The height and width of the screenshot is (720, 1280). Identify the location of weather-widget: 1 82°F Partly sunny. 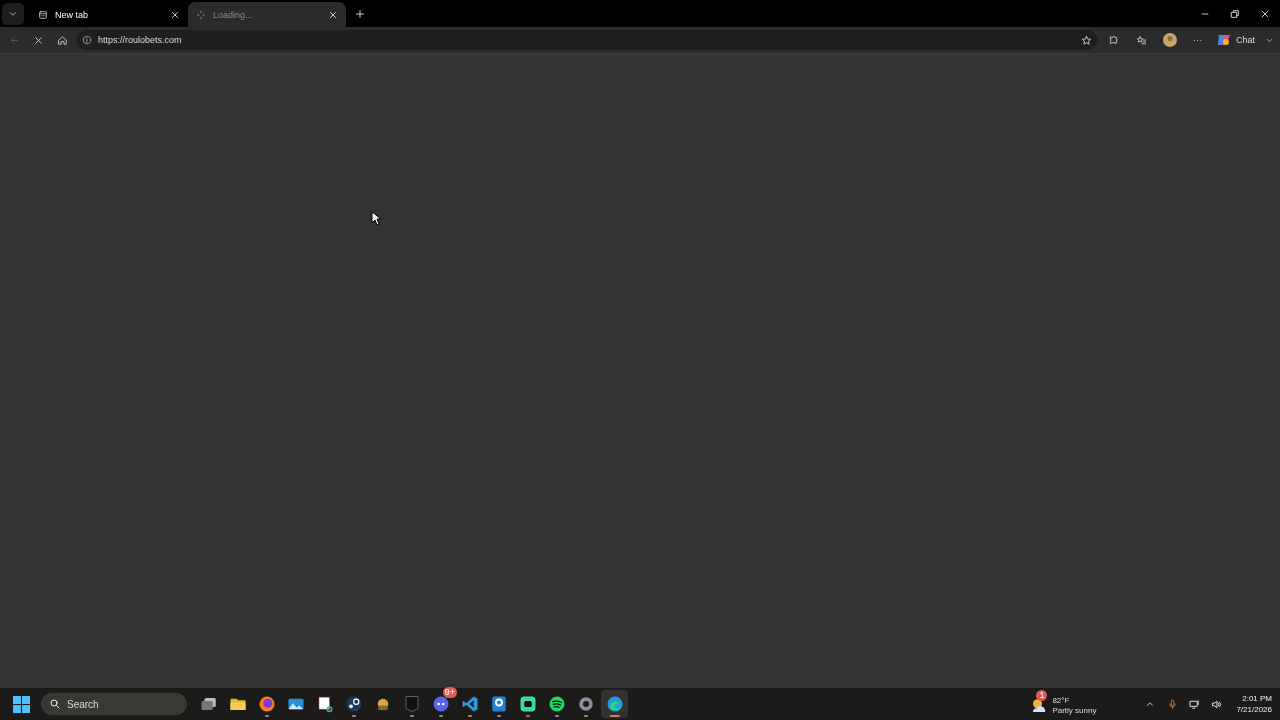
(1063, 704).